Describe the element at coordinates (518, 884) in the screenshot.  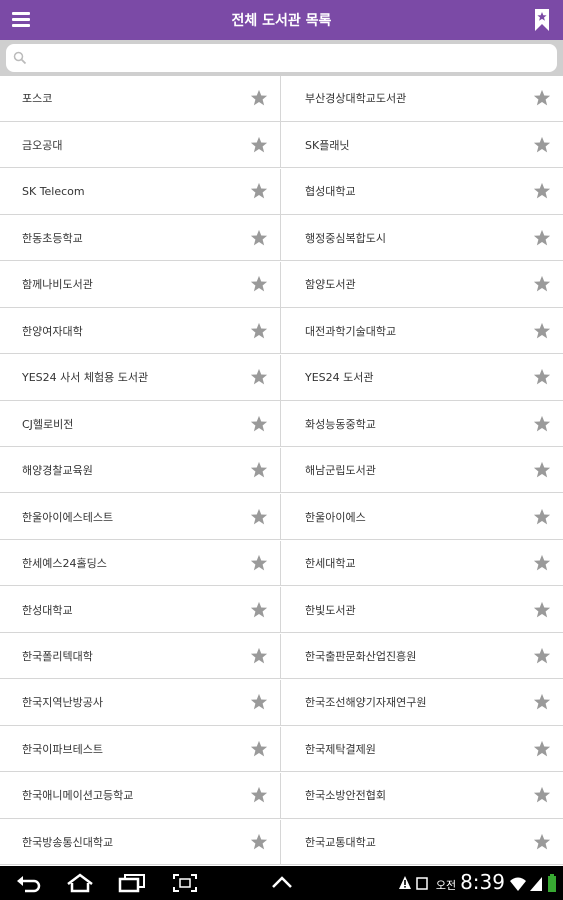
I see `wifi-icon` at that location.